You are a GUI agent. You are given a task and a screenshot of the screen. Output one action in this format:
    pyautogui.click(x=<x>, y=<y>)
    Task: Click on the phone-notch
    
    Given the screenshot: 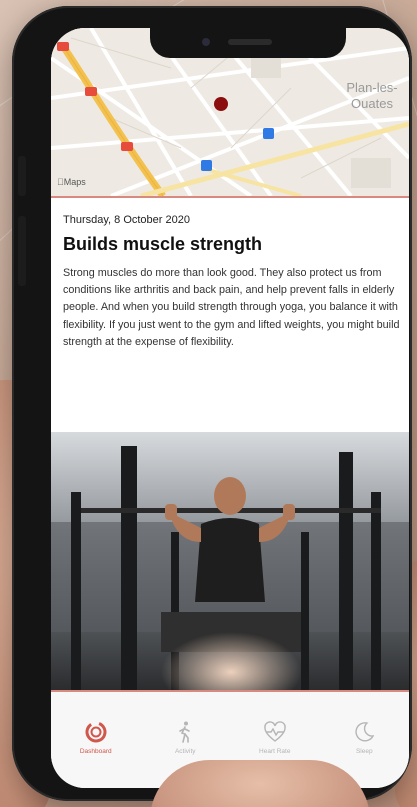 What is the action you would take?
    pyautogui.click(x=248, y=43)
    